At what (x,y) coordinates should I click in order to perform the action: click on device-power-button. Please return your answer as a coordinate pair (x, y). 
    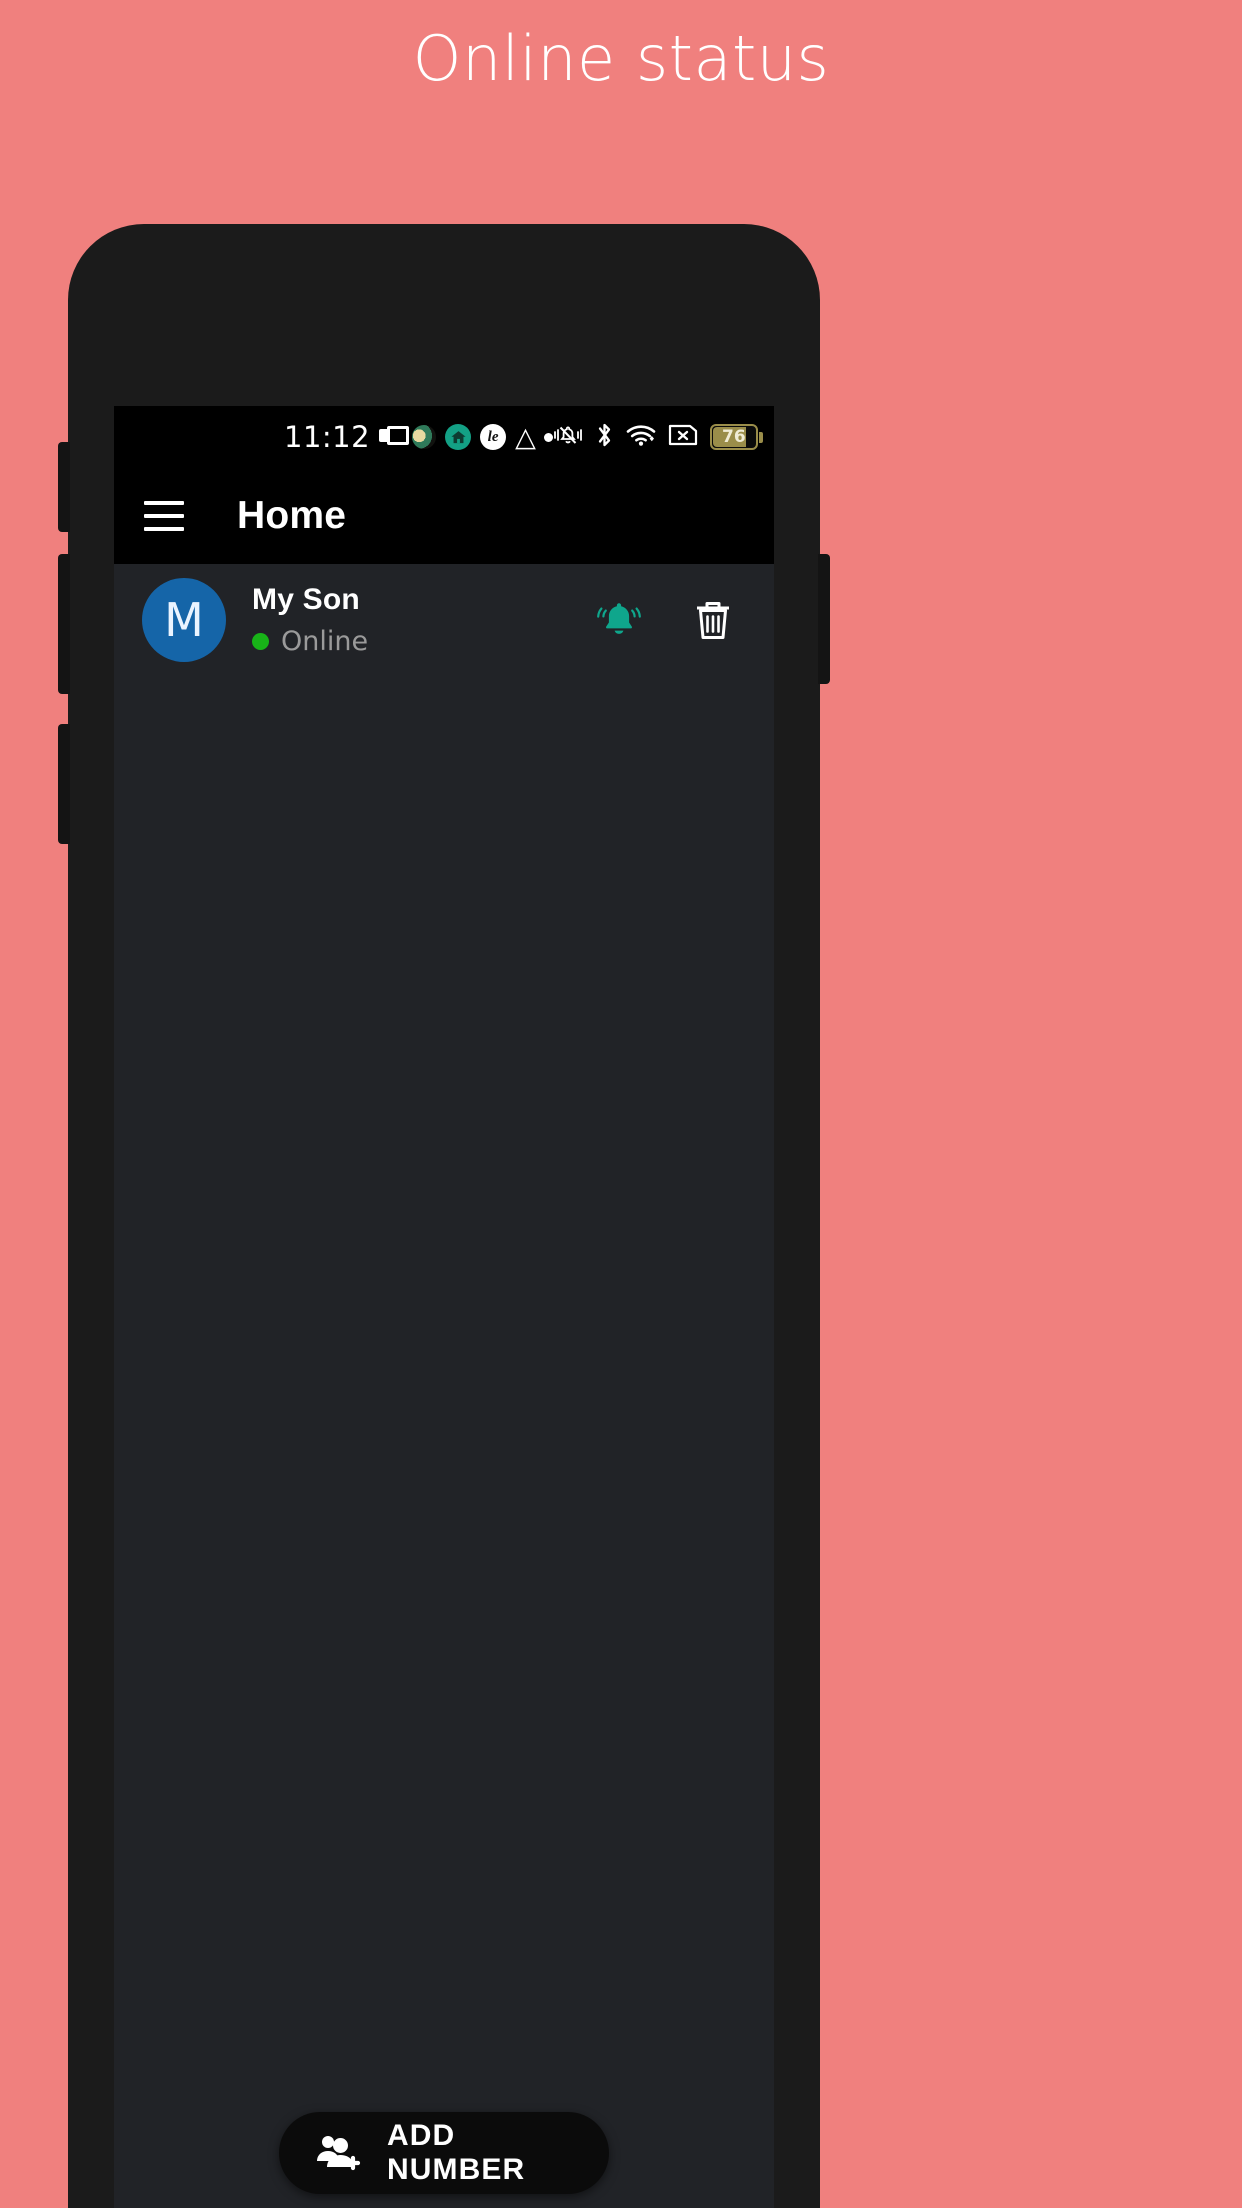
    Looking at the image, I should click on (824, 619).